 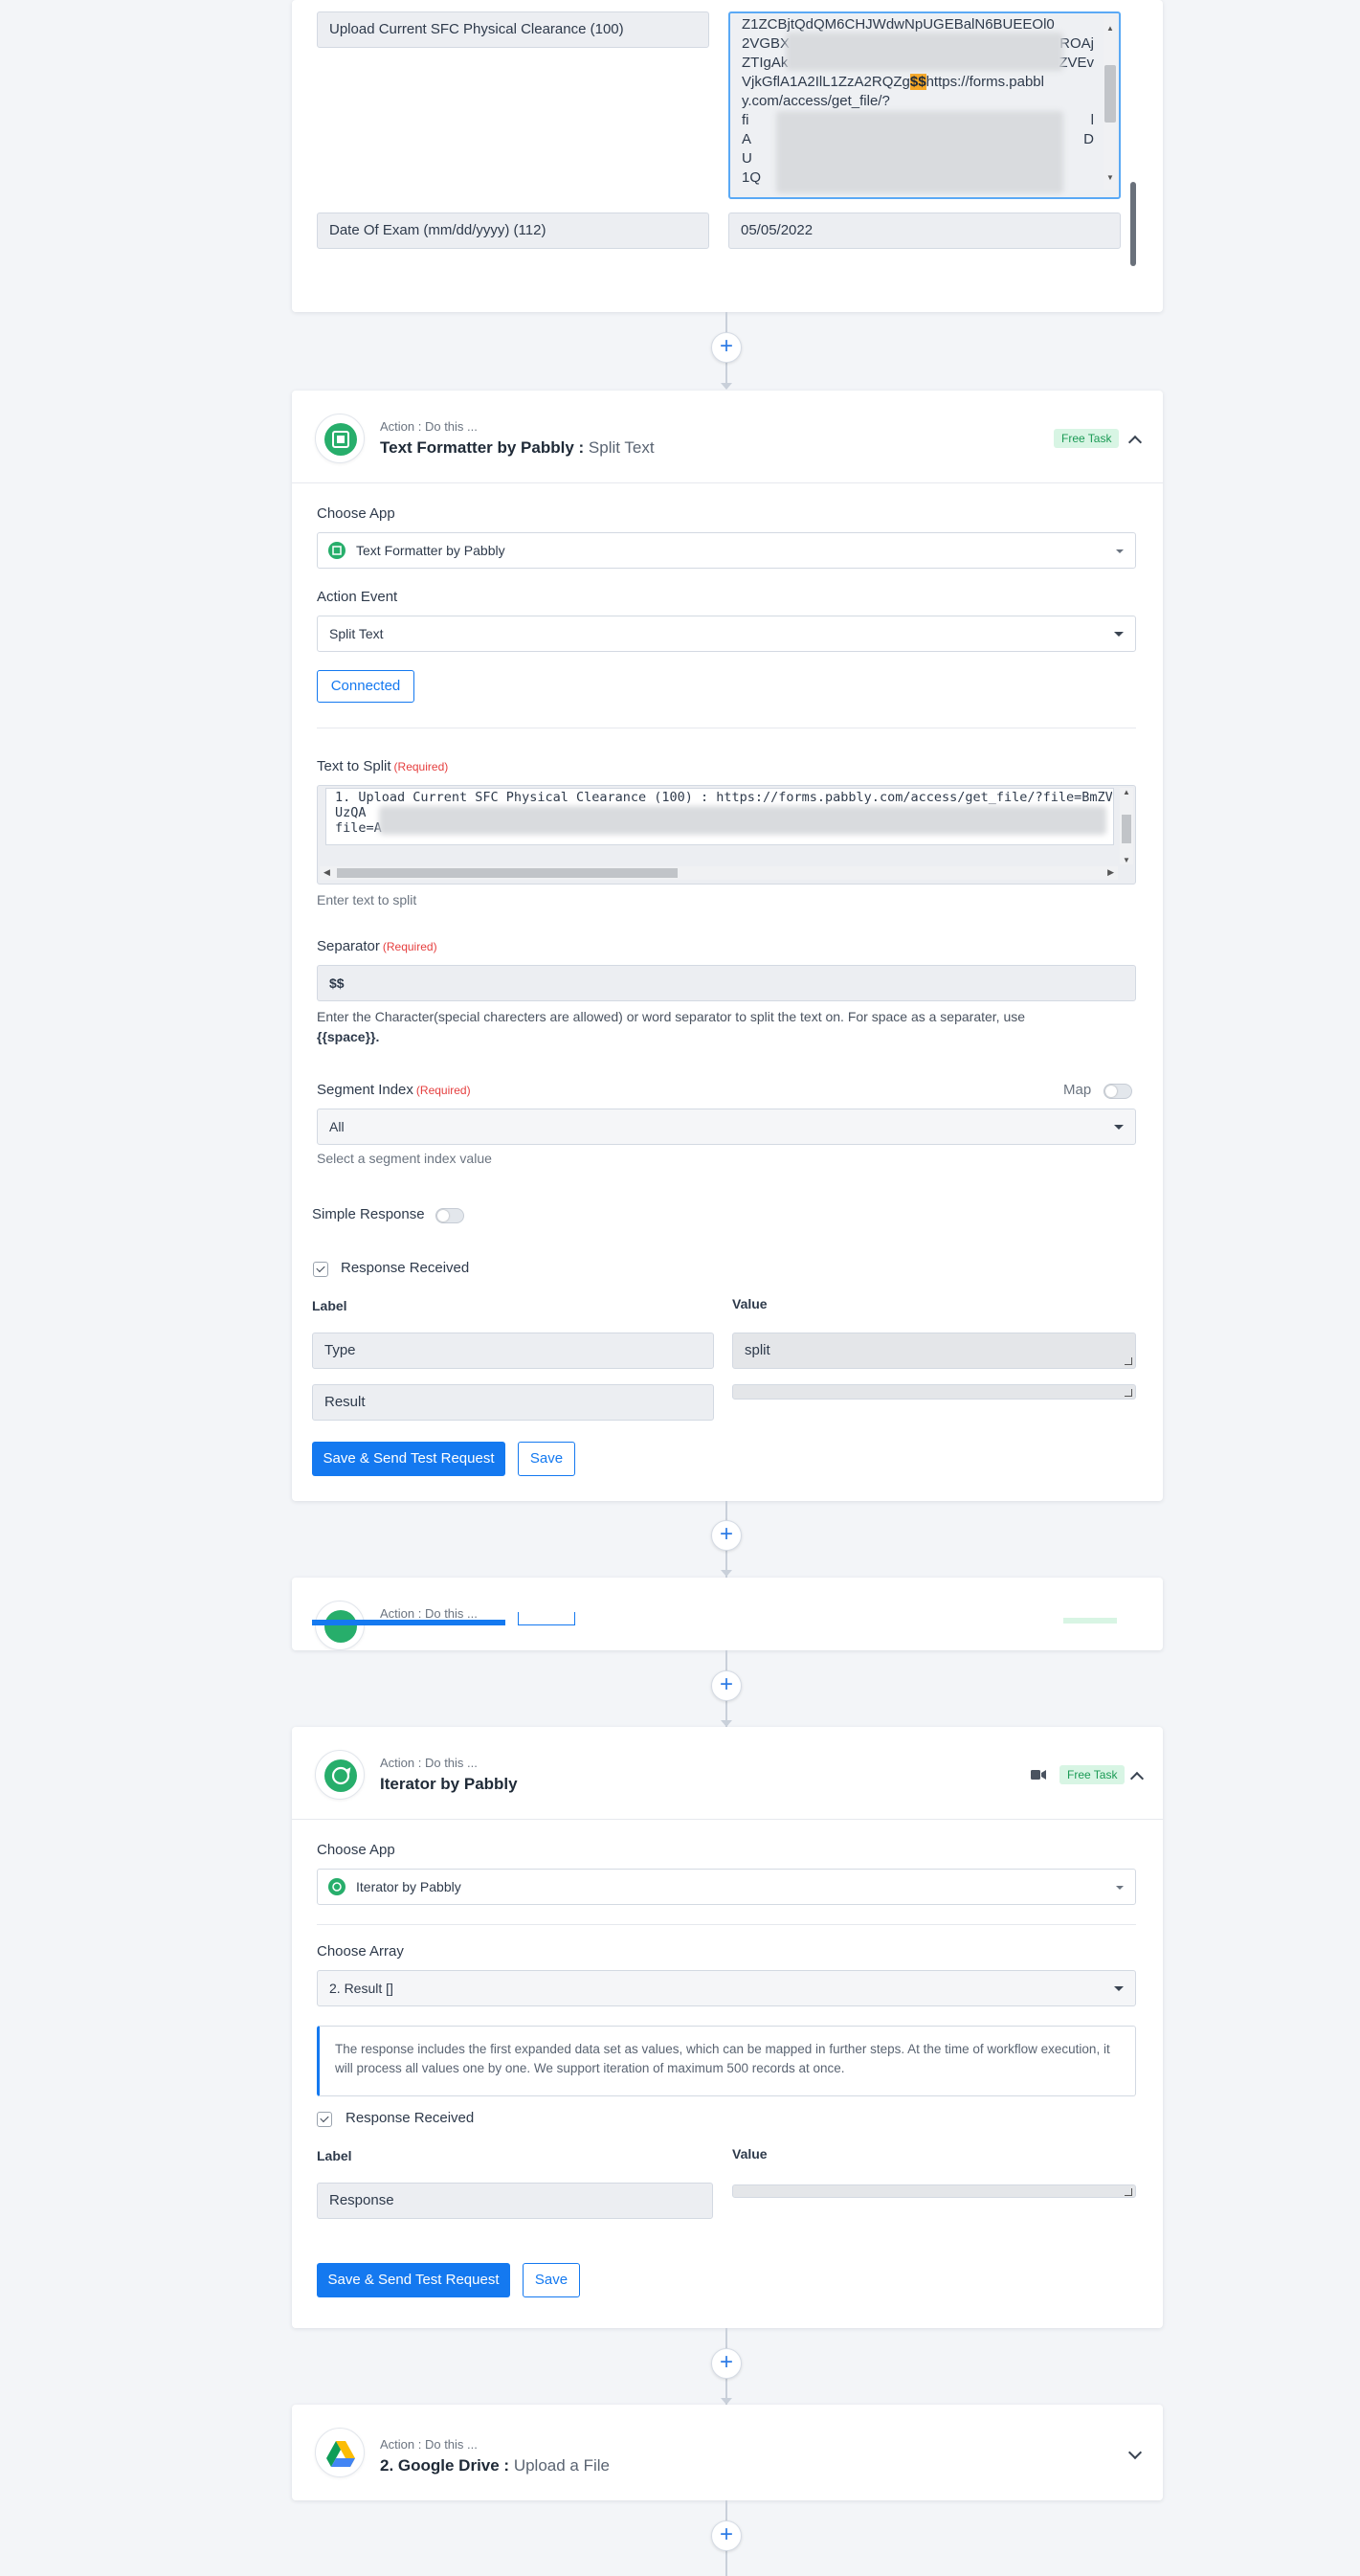 What do you see at coordinates (727, 1925) in the screenshot?
I see `section-divider` at bounding box center [727, 1925].